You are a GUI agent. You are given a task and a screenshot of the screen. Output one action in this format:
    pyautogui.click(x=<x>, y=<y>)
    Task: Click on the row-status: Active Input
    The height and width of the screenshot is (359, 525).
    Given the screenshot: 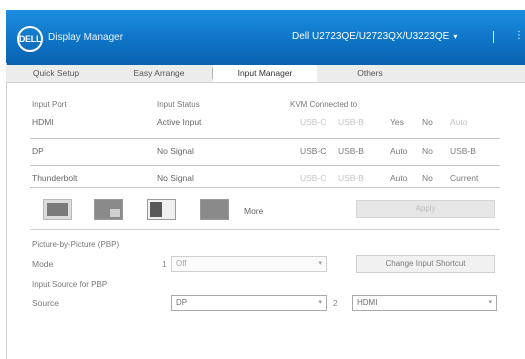 What is the action you would take?
    pyautogui.click(x=179, y=122)
    